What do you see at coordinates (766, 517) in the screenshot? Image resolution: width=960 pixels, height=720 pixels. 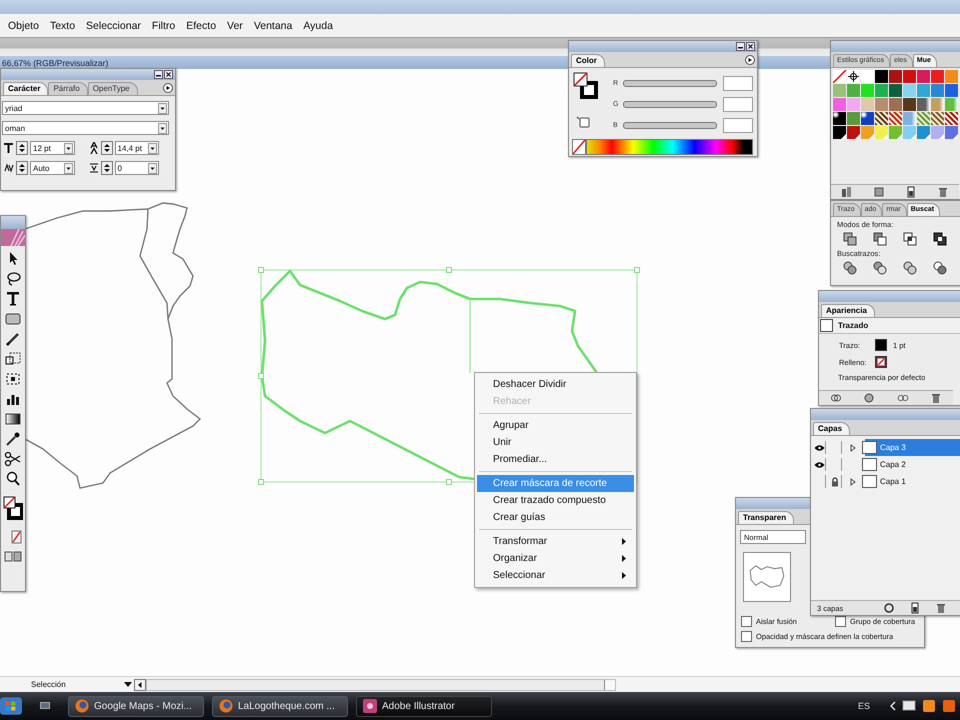 I see `panel-tab: Transparen` at bounding box center [766, 517].